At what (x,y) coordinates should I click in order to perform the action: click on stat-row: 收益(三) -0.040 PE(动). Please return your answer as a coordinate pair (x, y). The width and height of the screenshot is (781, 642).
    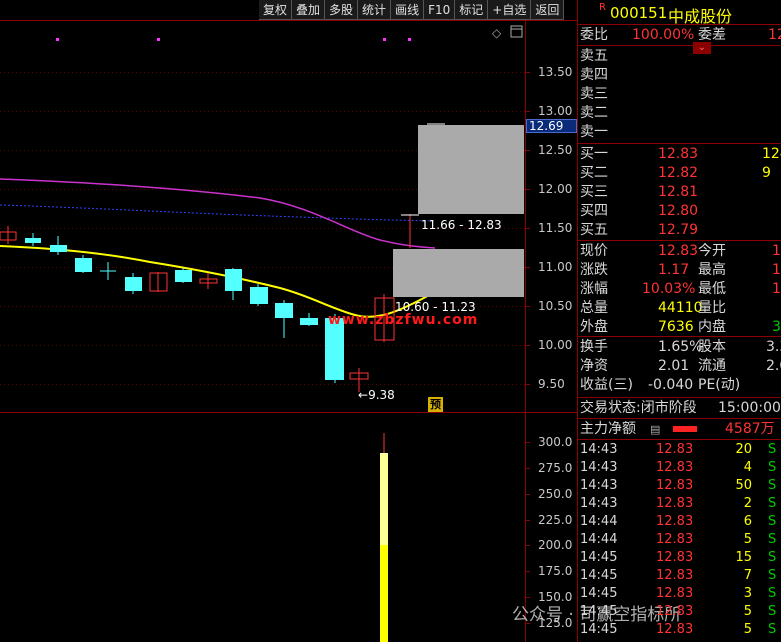
    Looking at the image, I should click on (660, 385).